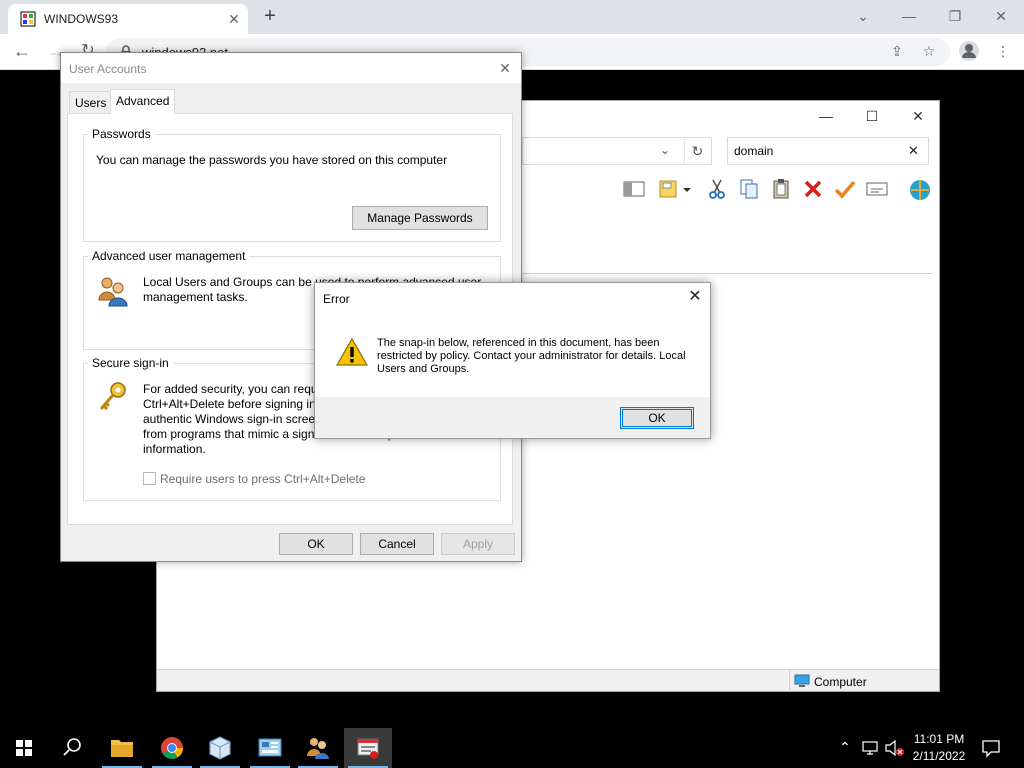 This screenshot has height=768, width=1024. Describe the element at coordinates (749, 189) in the screenshot. I see `copy-icon` at that location.